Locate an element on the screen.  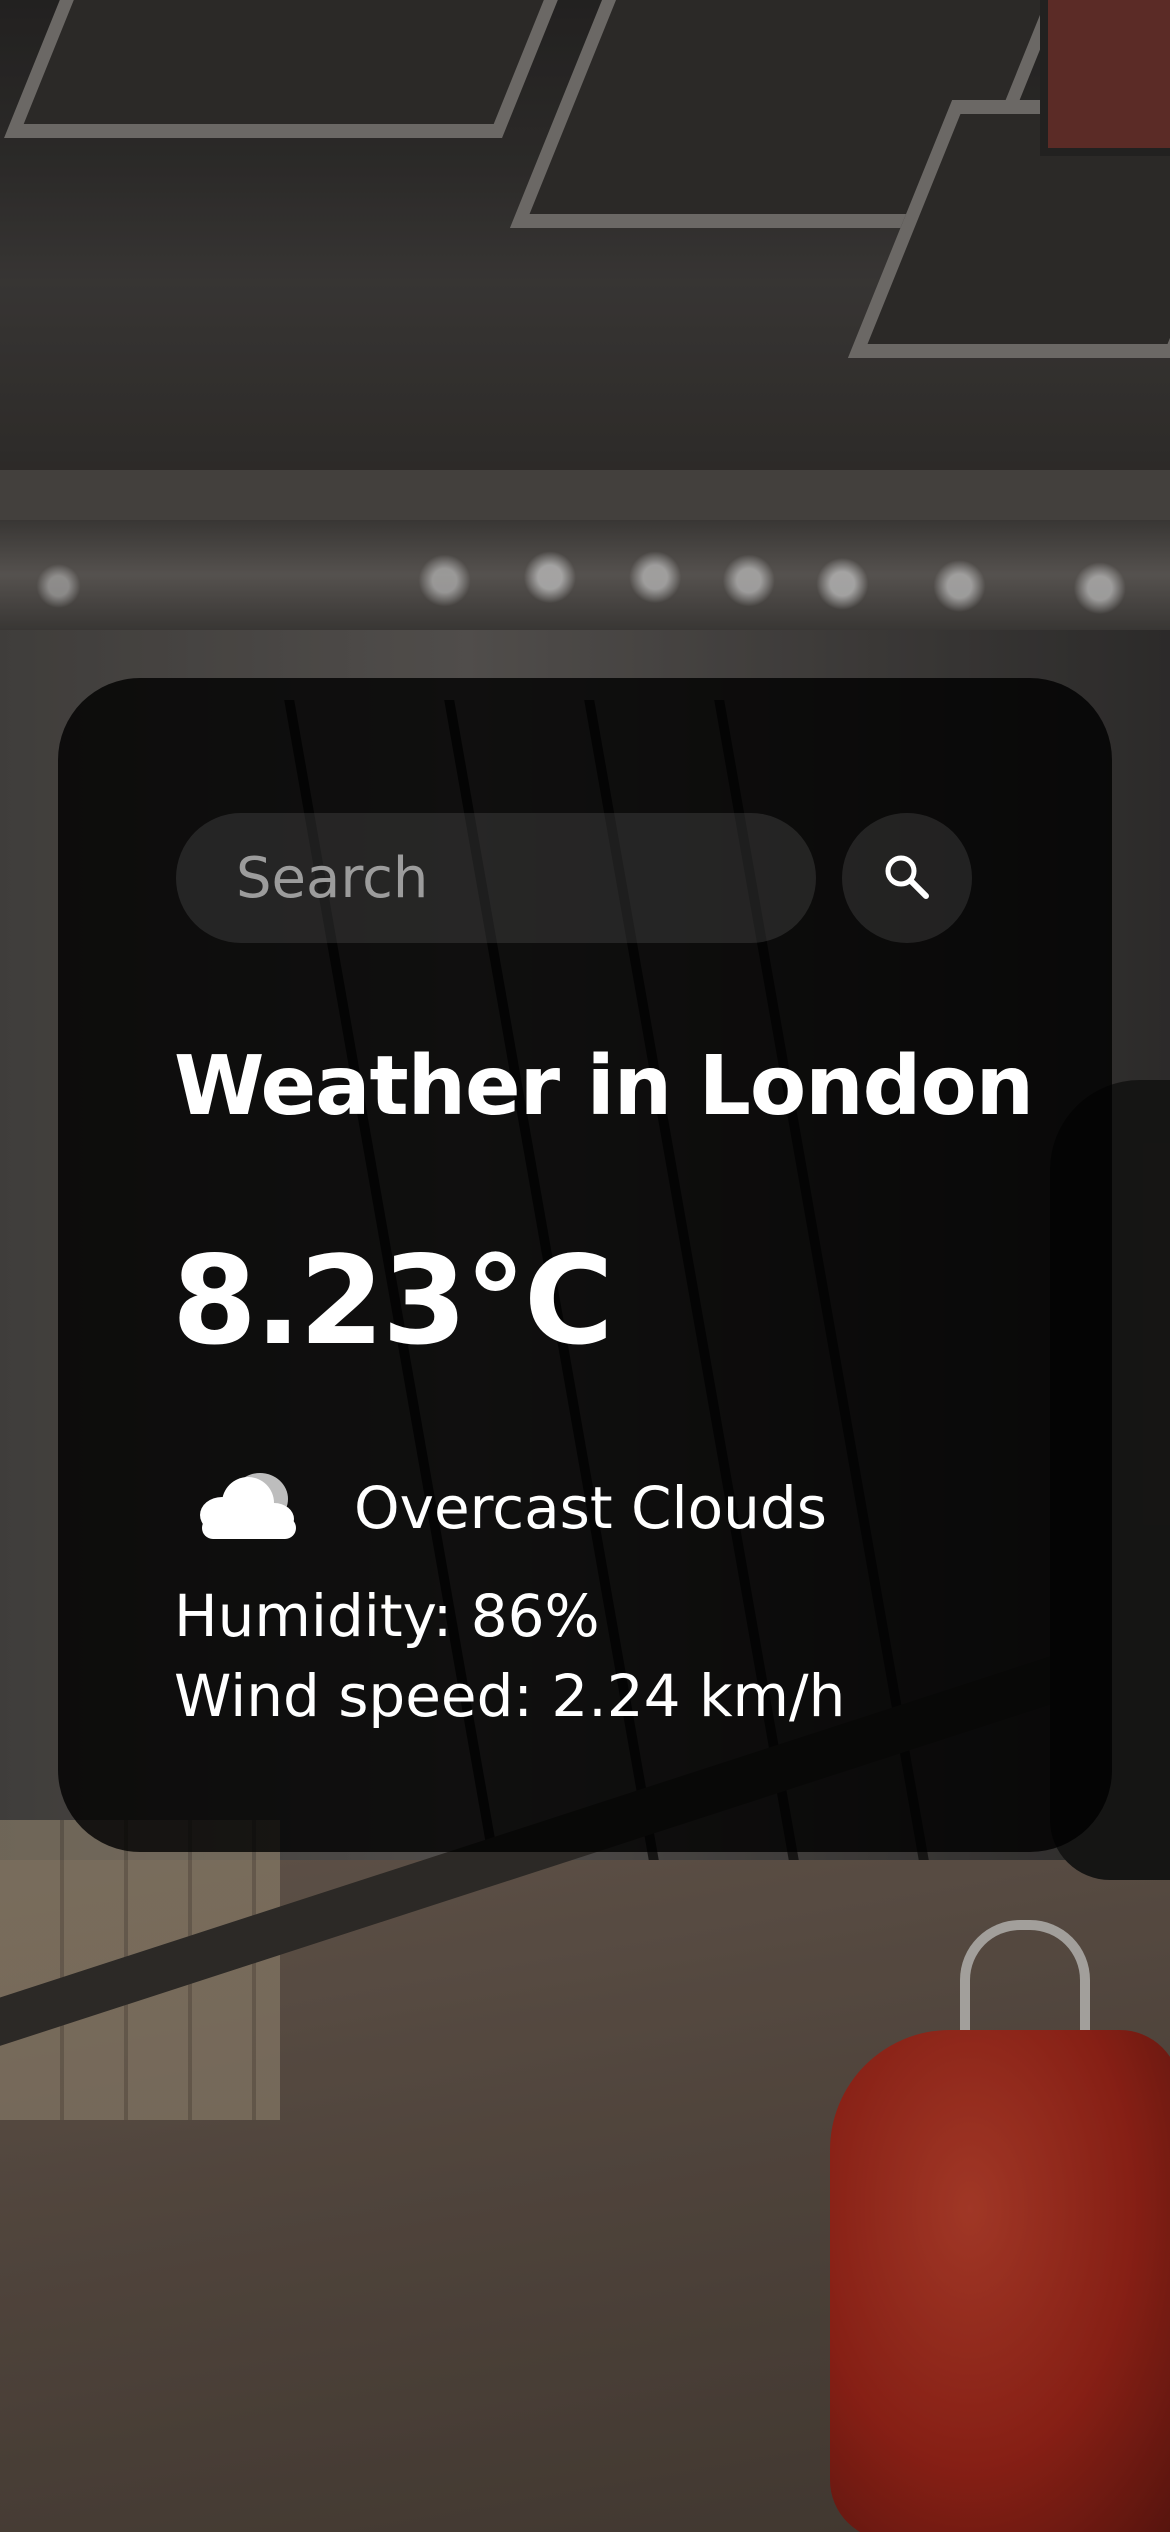
wind-speed-text: Wind speed: 2.24 km/h is located at coordinates (510, 1696).